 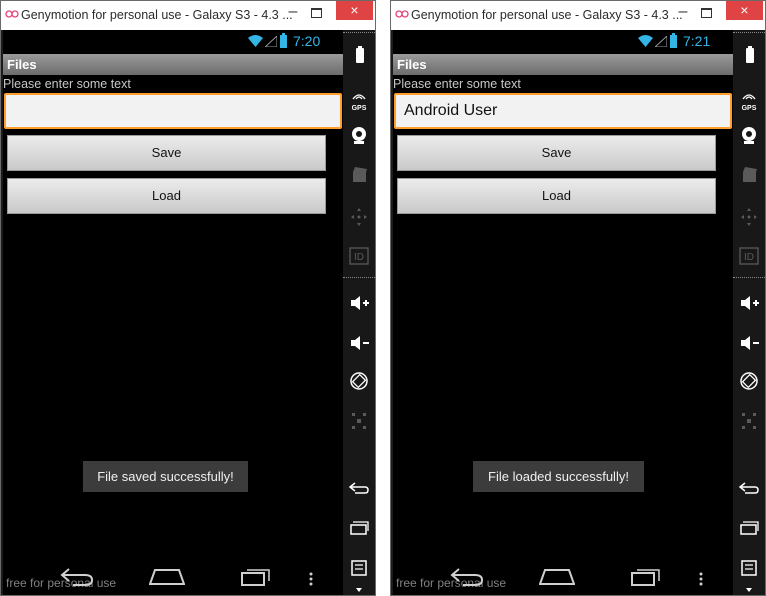 I want to click on text-input, so click(x=173, y=111).